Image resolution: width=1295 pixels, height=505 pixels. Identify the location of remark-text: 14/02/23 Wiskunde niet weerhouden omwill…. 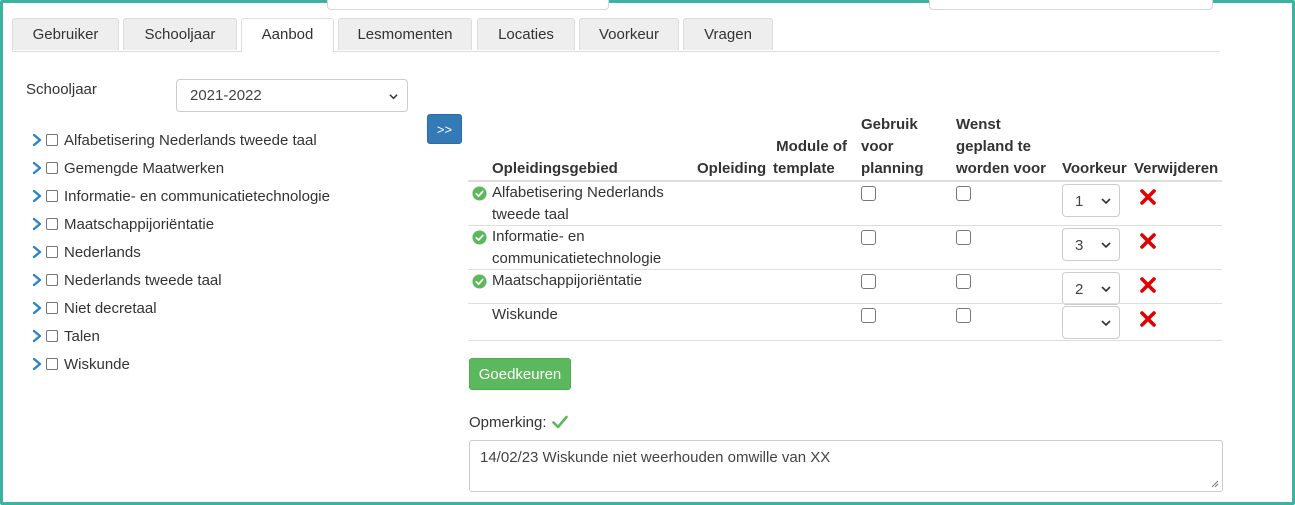
(655, 457).